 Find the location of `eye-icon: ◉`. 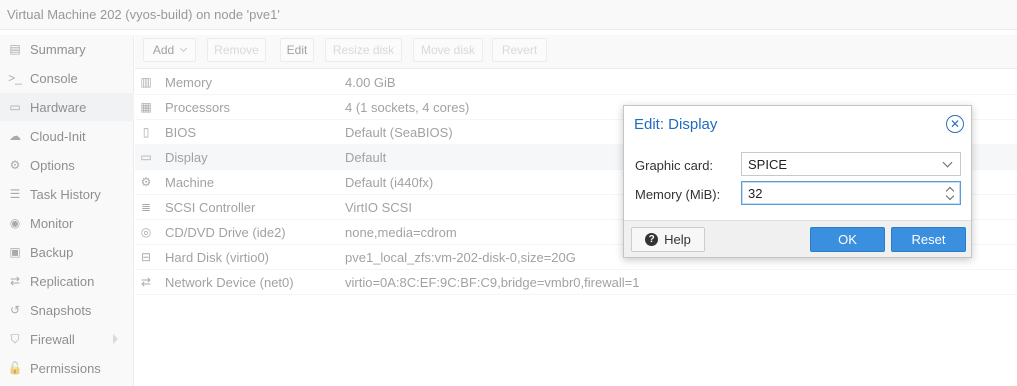

eye-icon: ◉ is located at coordinates (15, 223).